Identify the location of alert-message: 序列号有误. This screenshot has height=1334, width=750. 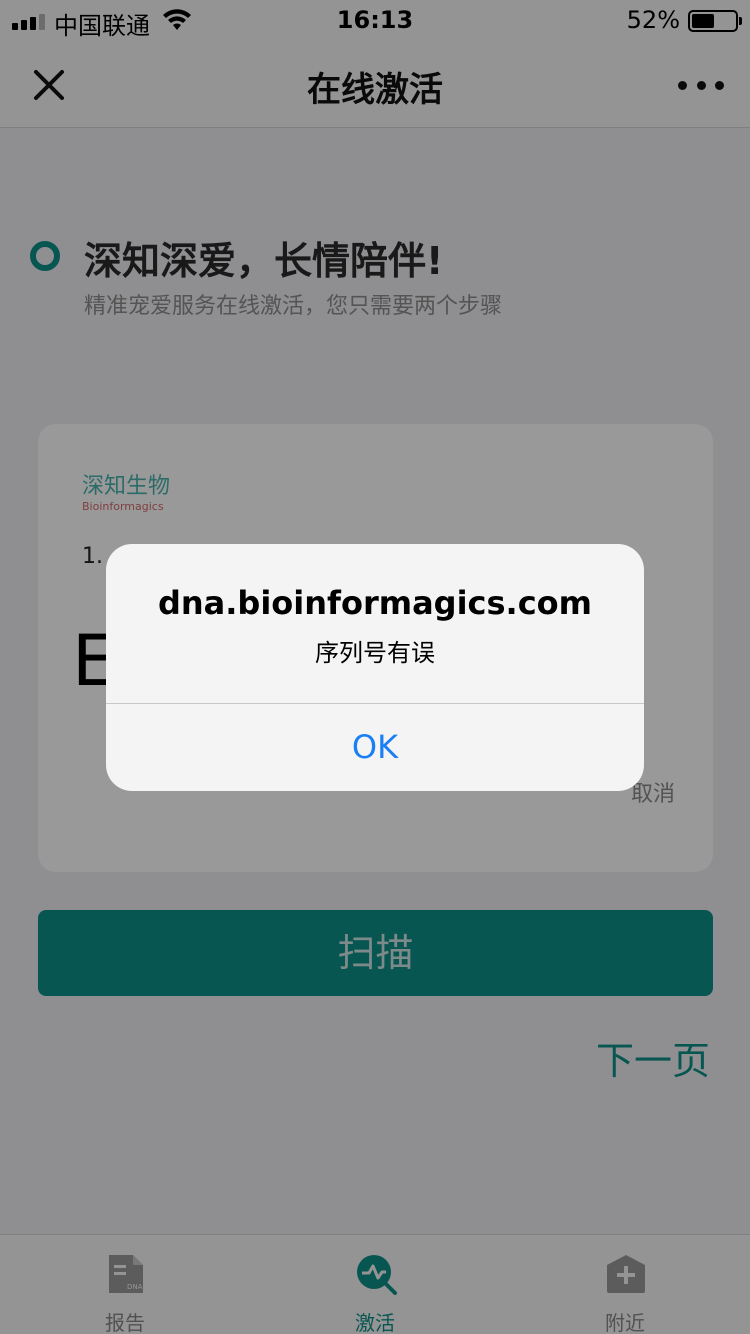
(375, 653).